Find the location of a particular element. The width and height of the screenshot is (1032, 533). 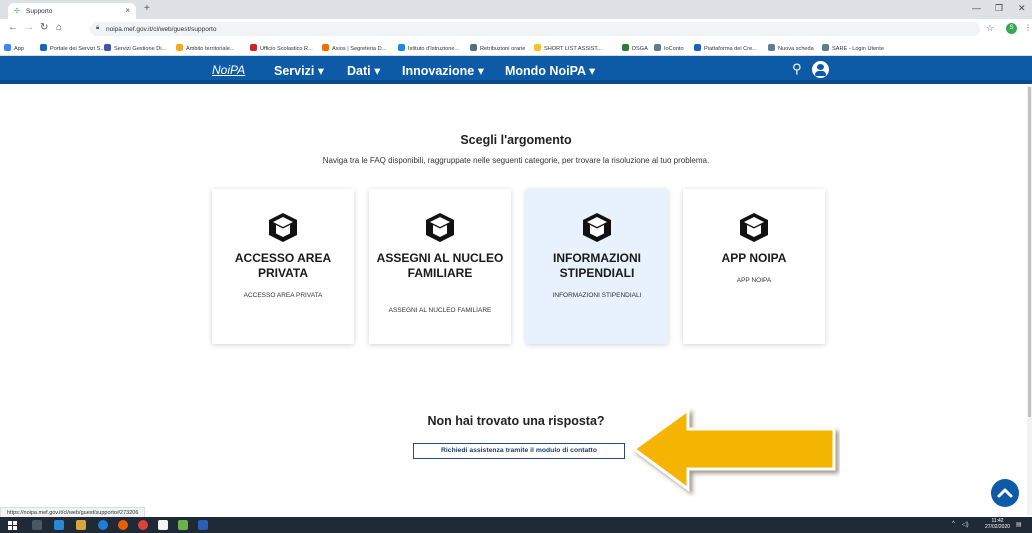

home-icon: ⌂ is located at coordinates (59, 27).